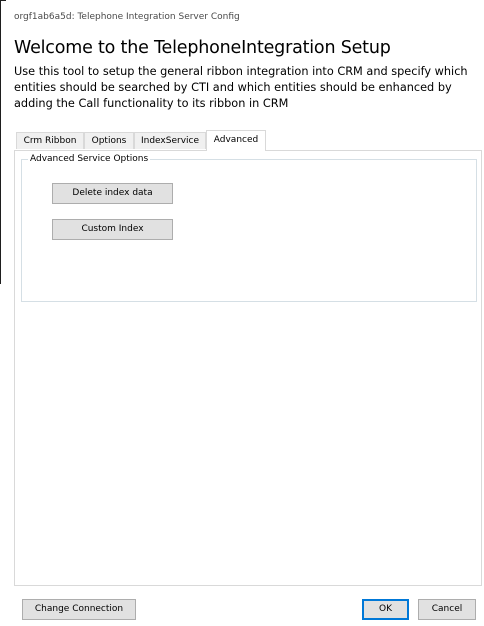 Image resolution: width=484 pixels, height=626 pixels. What do you see at coordinates (3, 0) in the screenshot?
I see `window-top-edge` at bounding box center [3, 0].